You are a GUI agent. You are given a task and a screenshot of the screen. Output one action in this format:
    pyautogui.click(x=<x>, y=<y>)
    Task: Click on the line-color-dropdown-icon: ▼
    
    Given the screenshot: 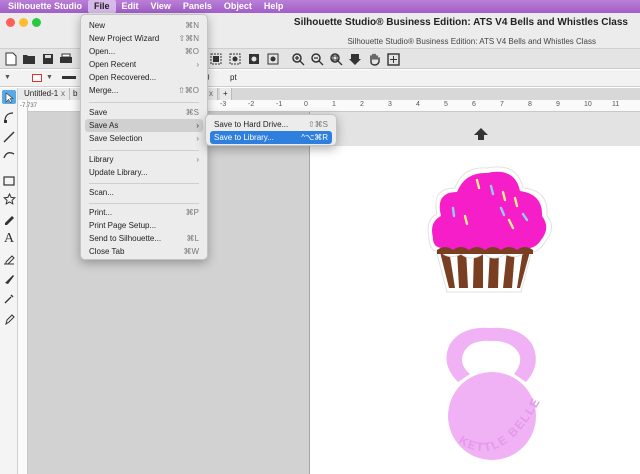 What is the action you would take?
    pyautogui.click(x=49, y=77)
    